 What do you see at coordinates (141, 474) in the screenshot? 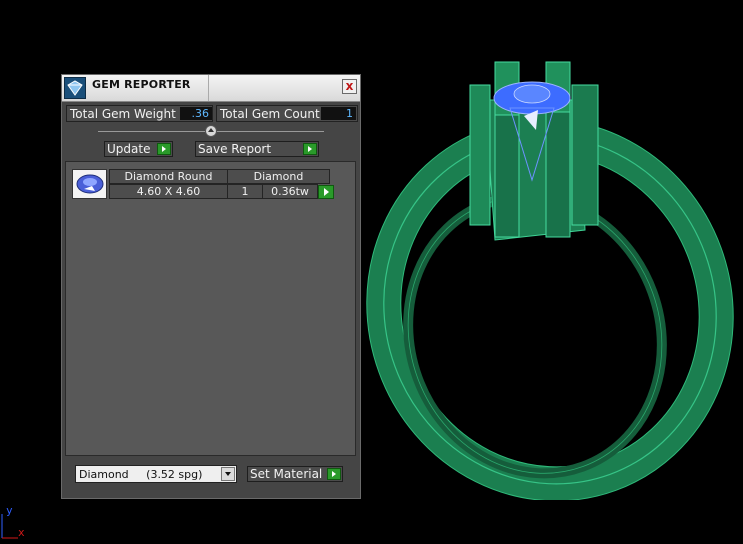
I see `material-dropdown-value: Diamond (3.52 spg)` at bounding box center [141, 474].